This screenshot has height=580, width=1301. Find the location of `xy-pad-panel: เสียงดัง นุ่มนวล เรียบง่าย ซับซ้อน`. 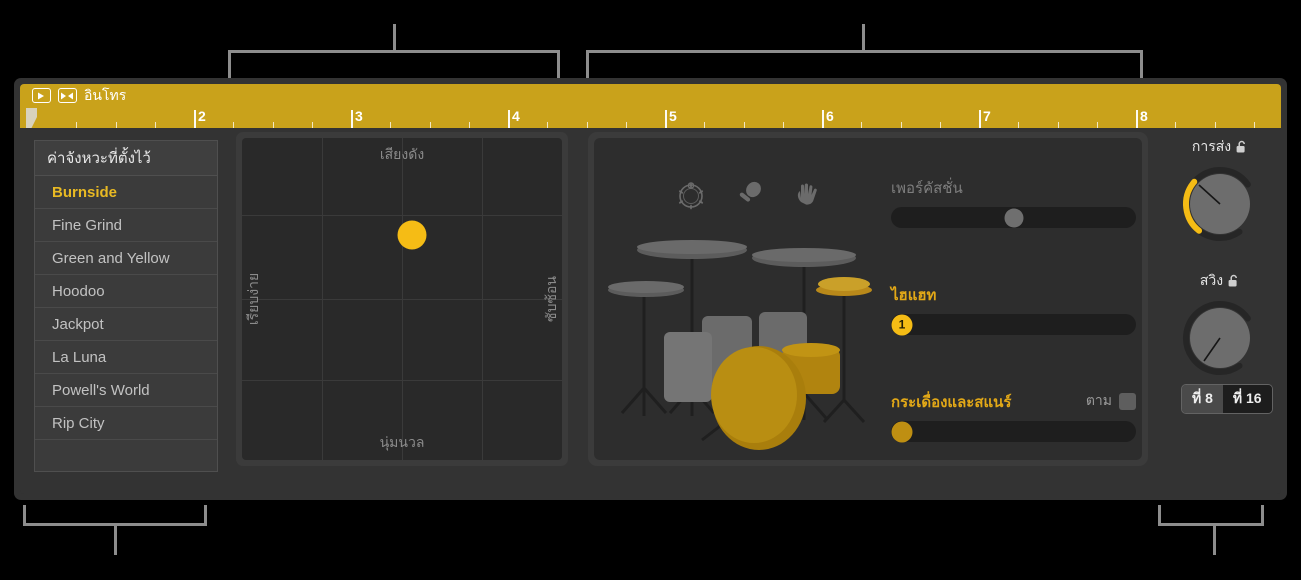

xy-pad-panel: เสียงดัง นุ่มนวล เรียบง่าย ซับซ้อน is located at coordinates (402, 299).